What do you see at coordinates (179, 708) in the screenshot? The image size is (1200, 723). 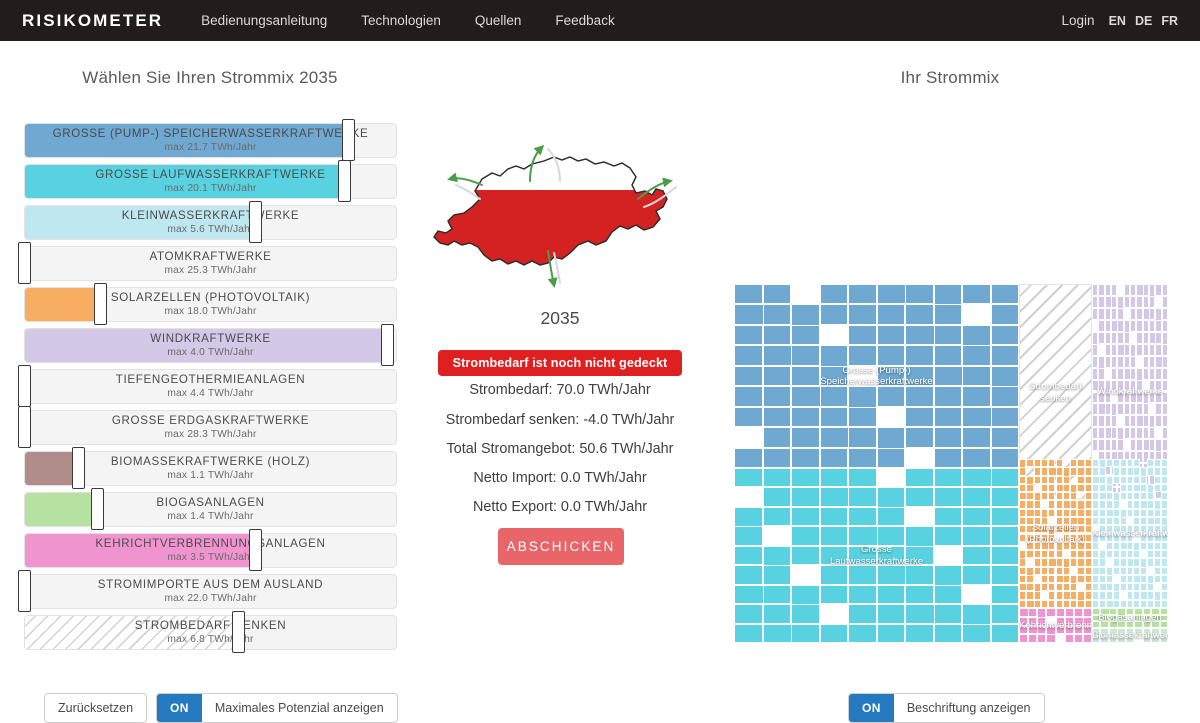 I see `max-potential-toggle-state: ON` at bounding box center [179, 708].